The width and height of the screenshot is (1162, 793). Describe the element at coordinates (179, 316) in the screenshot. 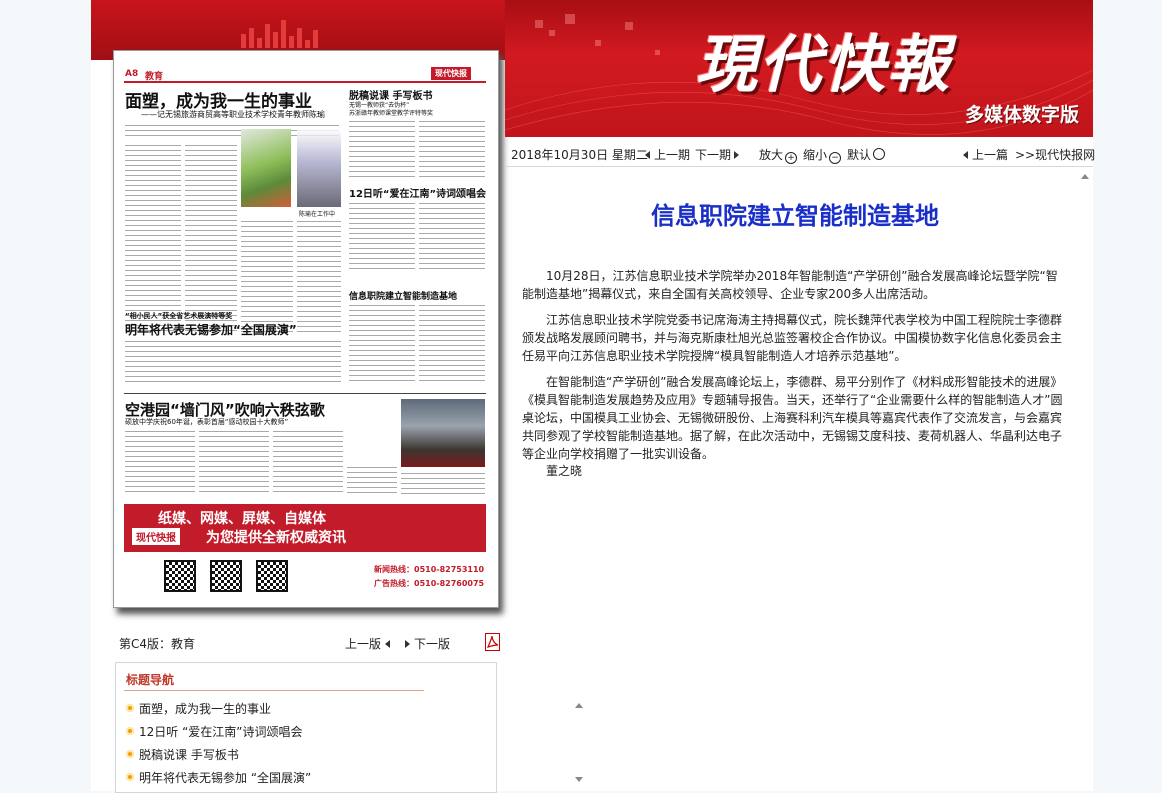

I see `headline-5a: “相小民人”获全省艺术展演特等奖` at that location.